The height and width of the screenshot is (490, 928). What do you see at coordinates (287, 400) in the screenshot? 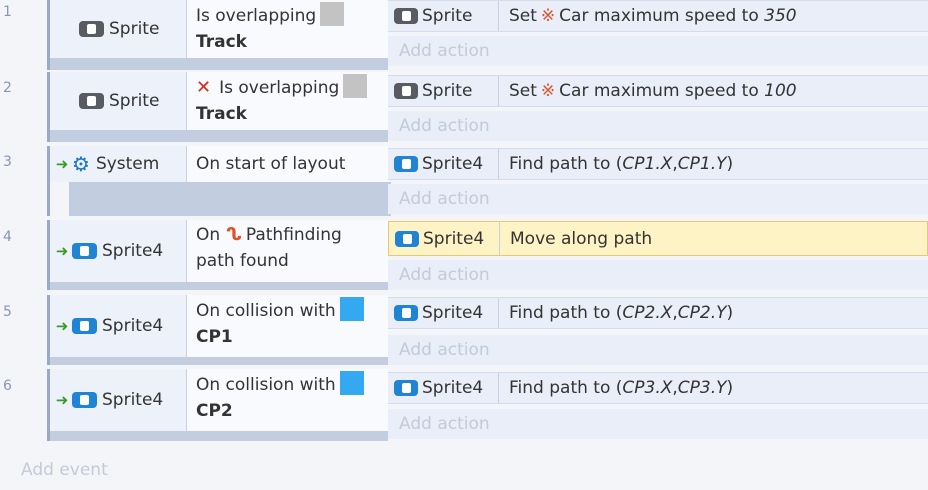
I see `condition-text: On collision with CP2` at bounding box center [287, 400].